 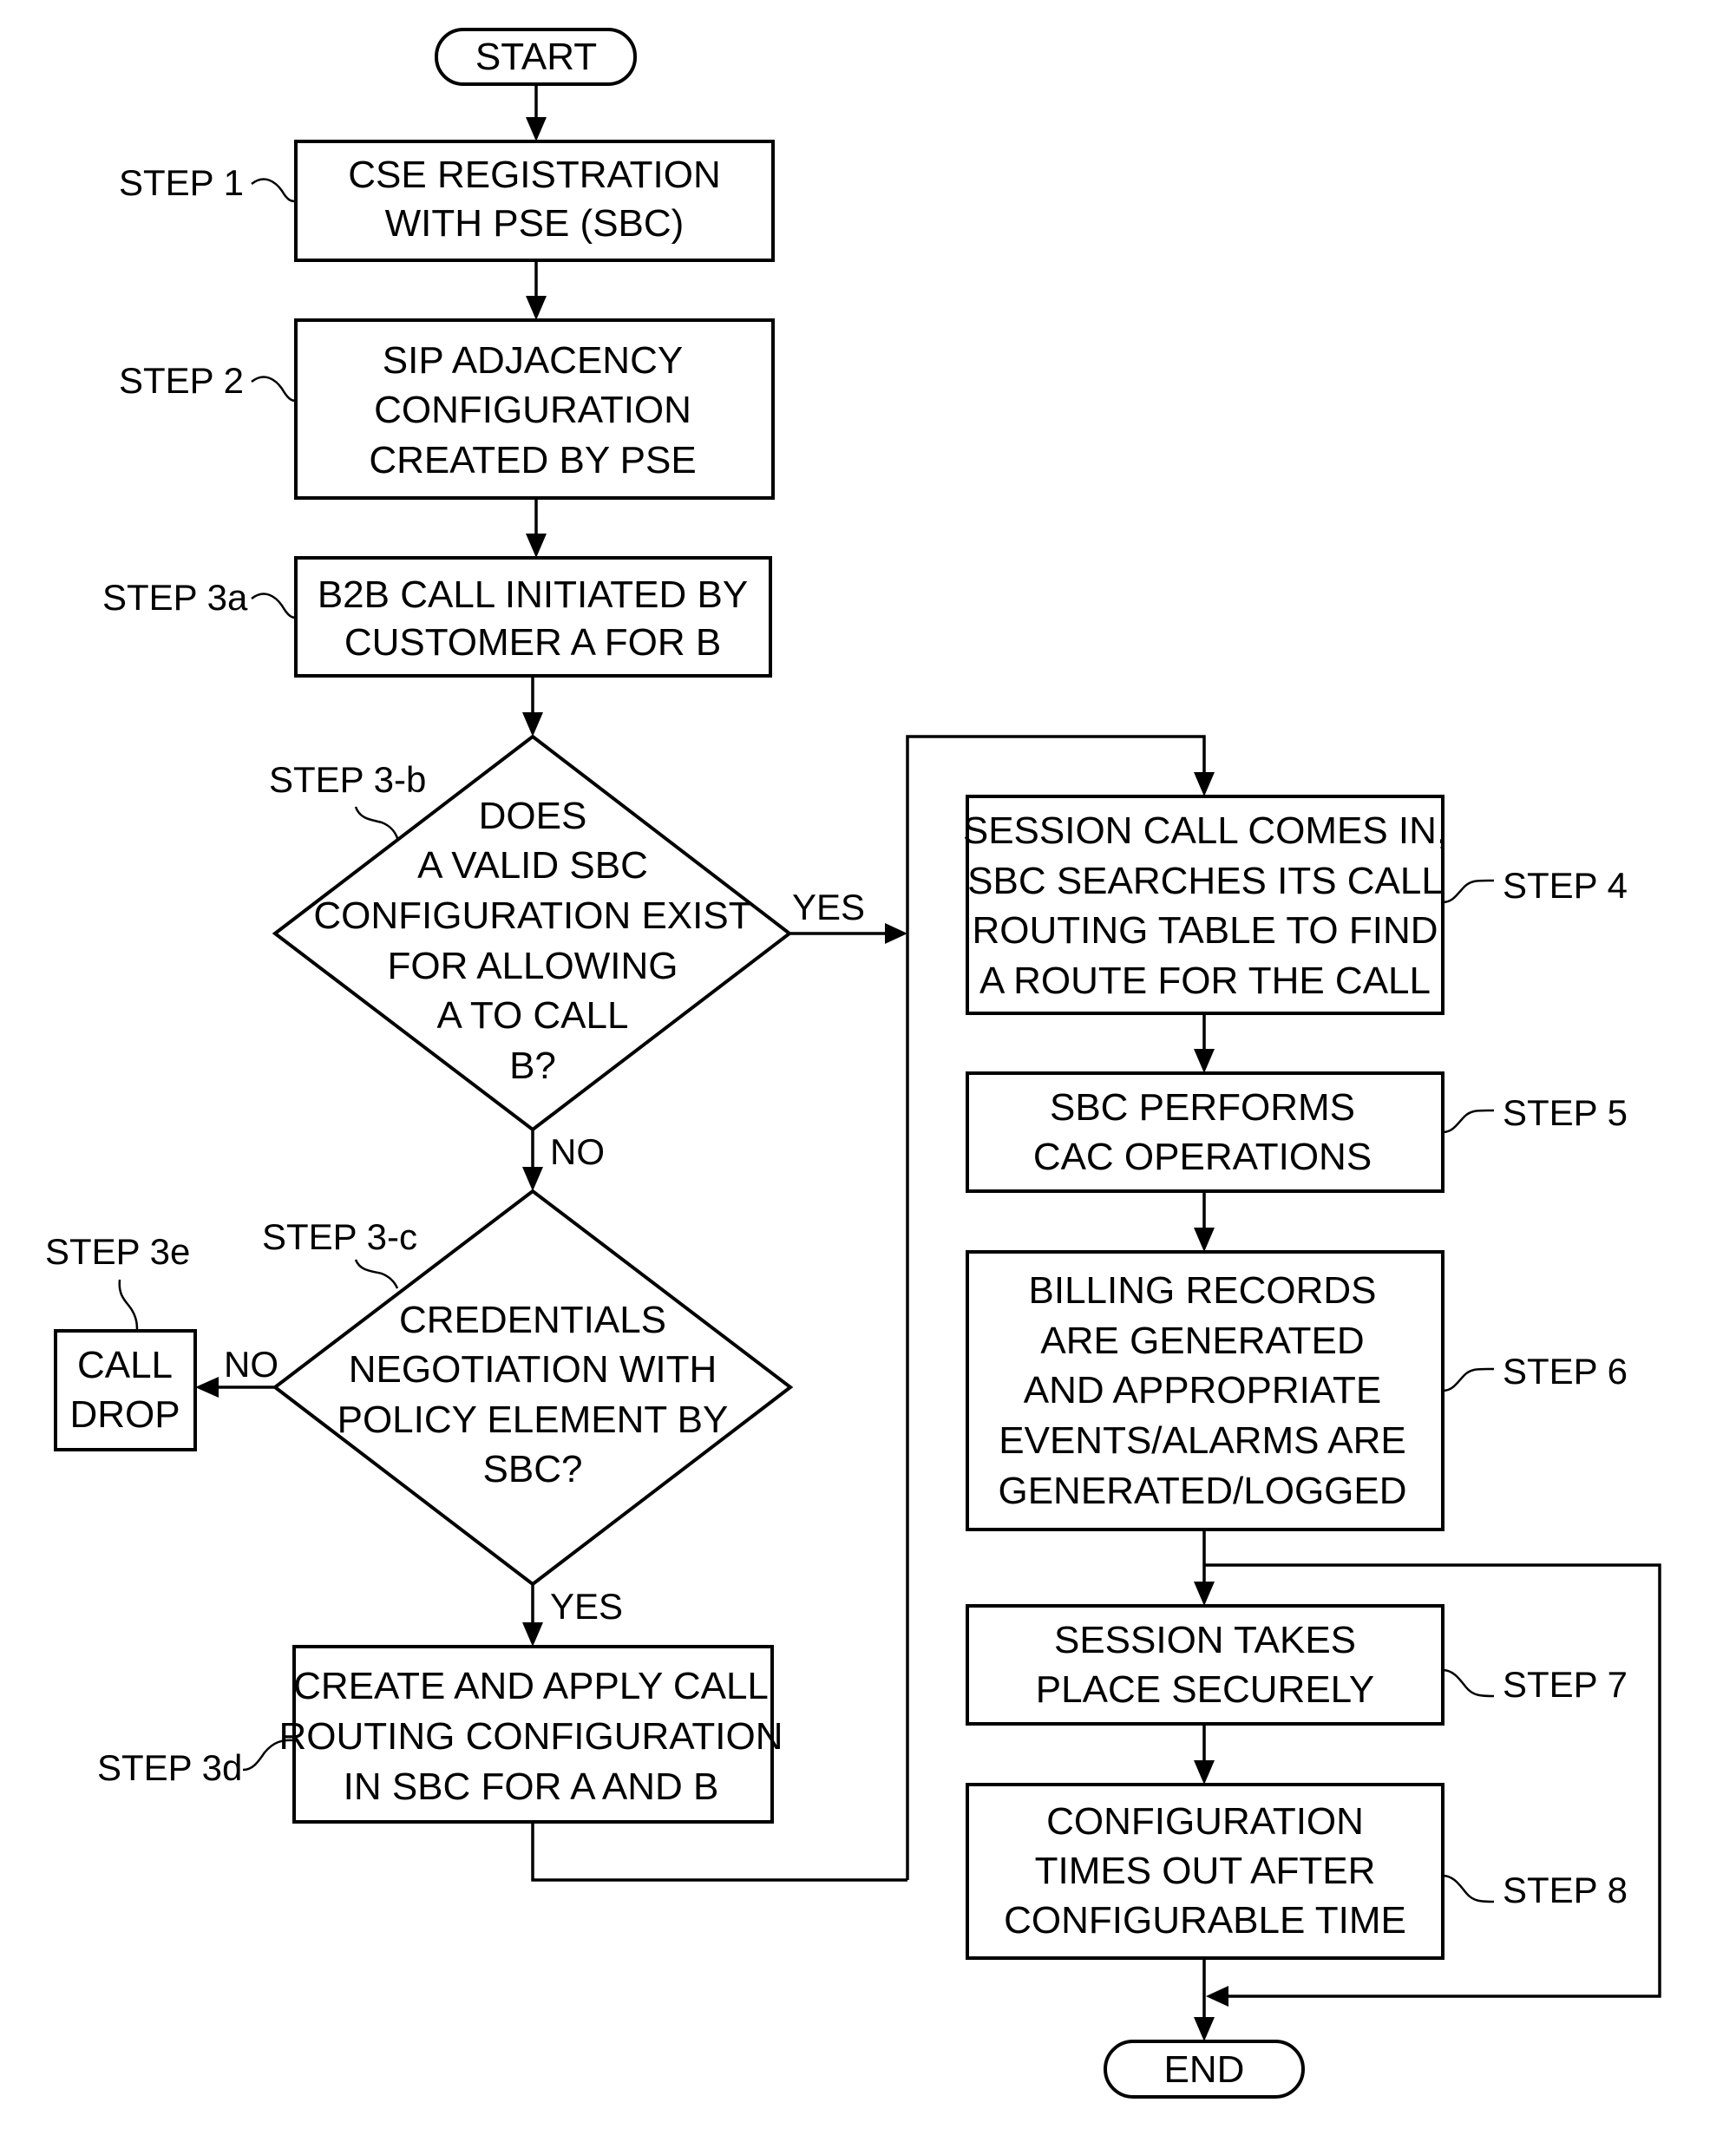 I want to click on step3a-line: B2B CALL INITIATED BY, so click(x=533, y=594).